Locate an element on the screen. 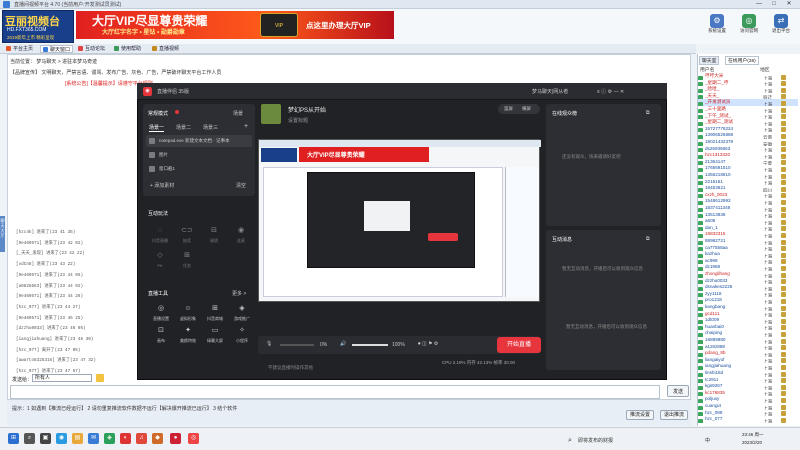 This screenshot has width=800, height=450. speaker-volume-slider is located at coordinates (370, 345).